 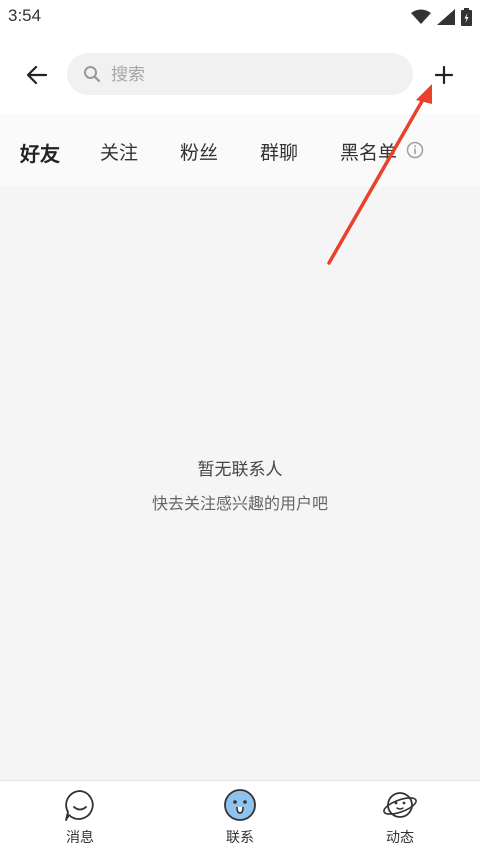 I want to click on search-input, so click(x=251, y=75).